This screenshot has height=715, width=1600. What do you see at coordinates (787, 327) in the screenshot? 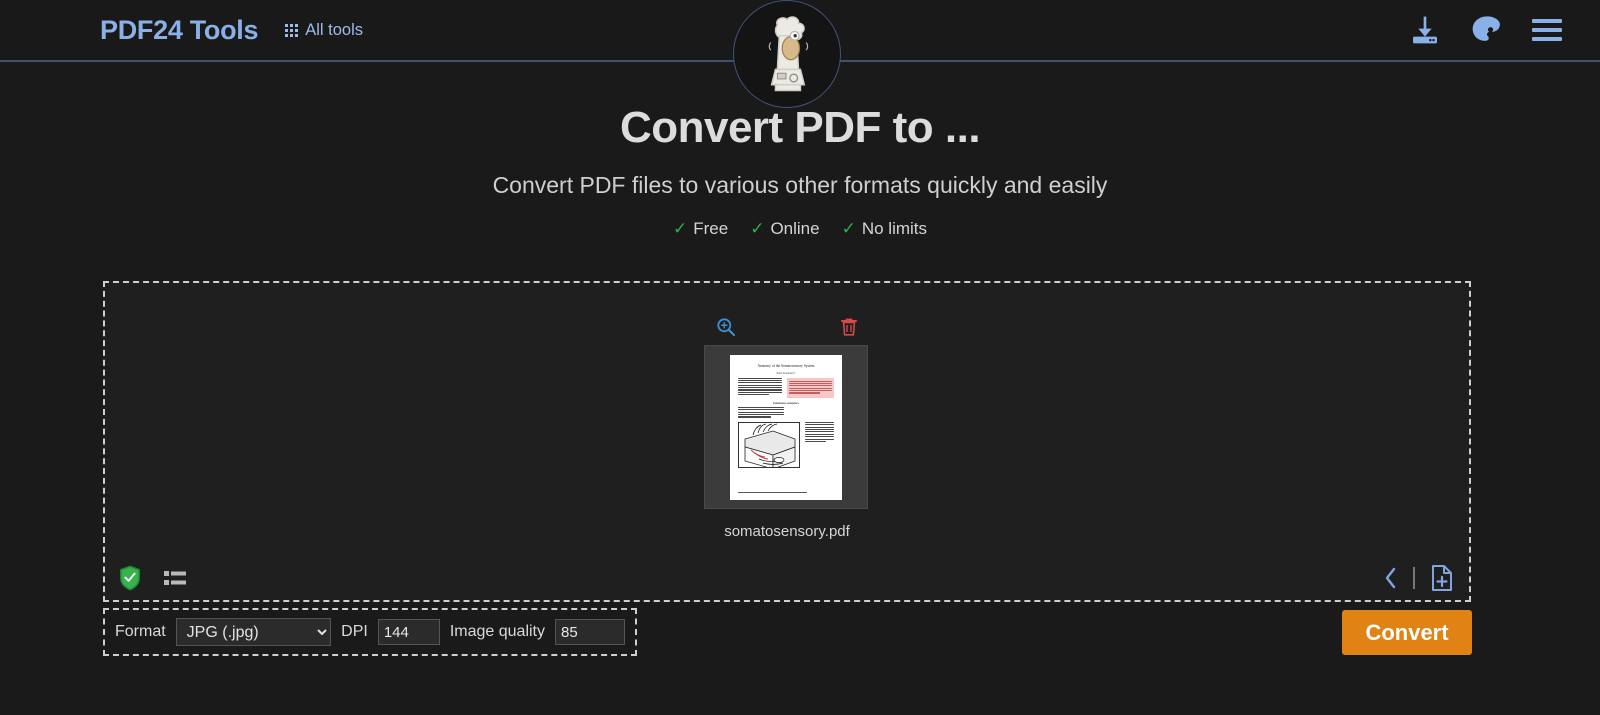
I see `file-item-toolbar` at bounding box center [787, 327].